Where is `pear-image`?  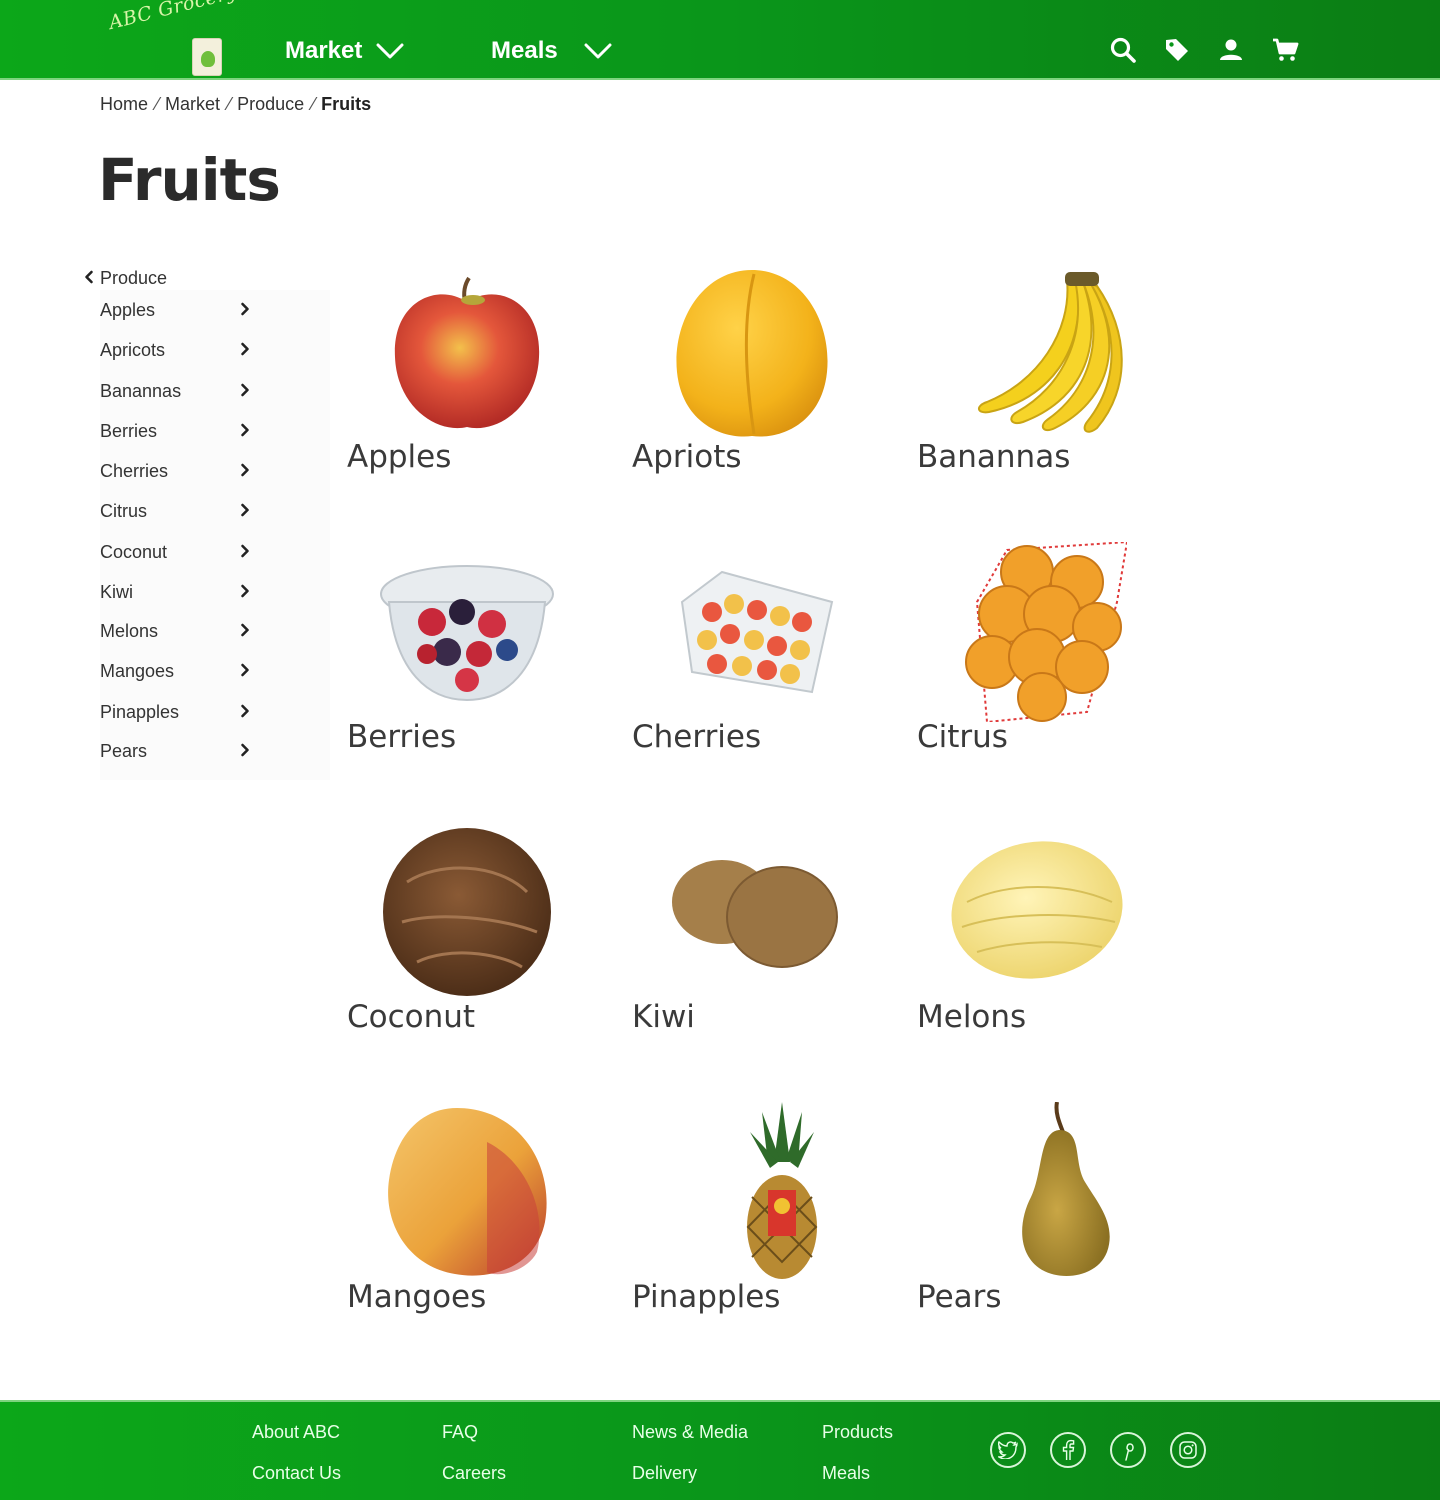 pear-image is located at coordinates (1066, 1189).